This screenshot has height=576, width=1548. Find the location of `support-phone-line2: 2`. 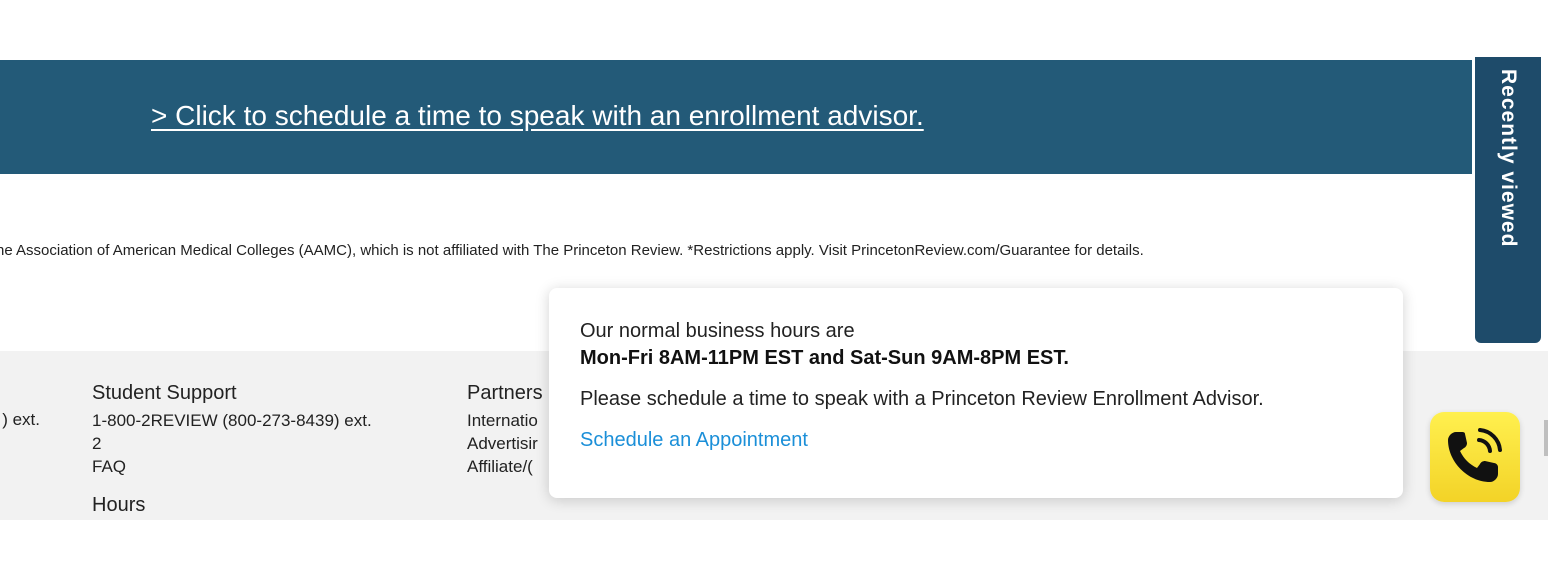

support-phone-line2: 2 is located at coordinates (97, 443).